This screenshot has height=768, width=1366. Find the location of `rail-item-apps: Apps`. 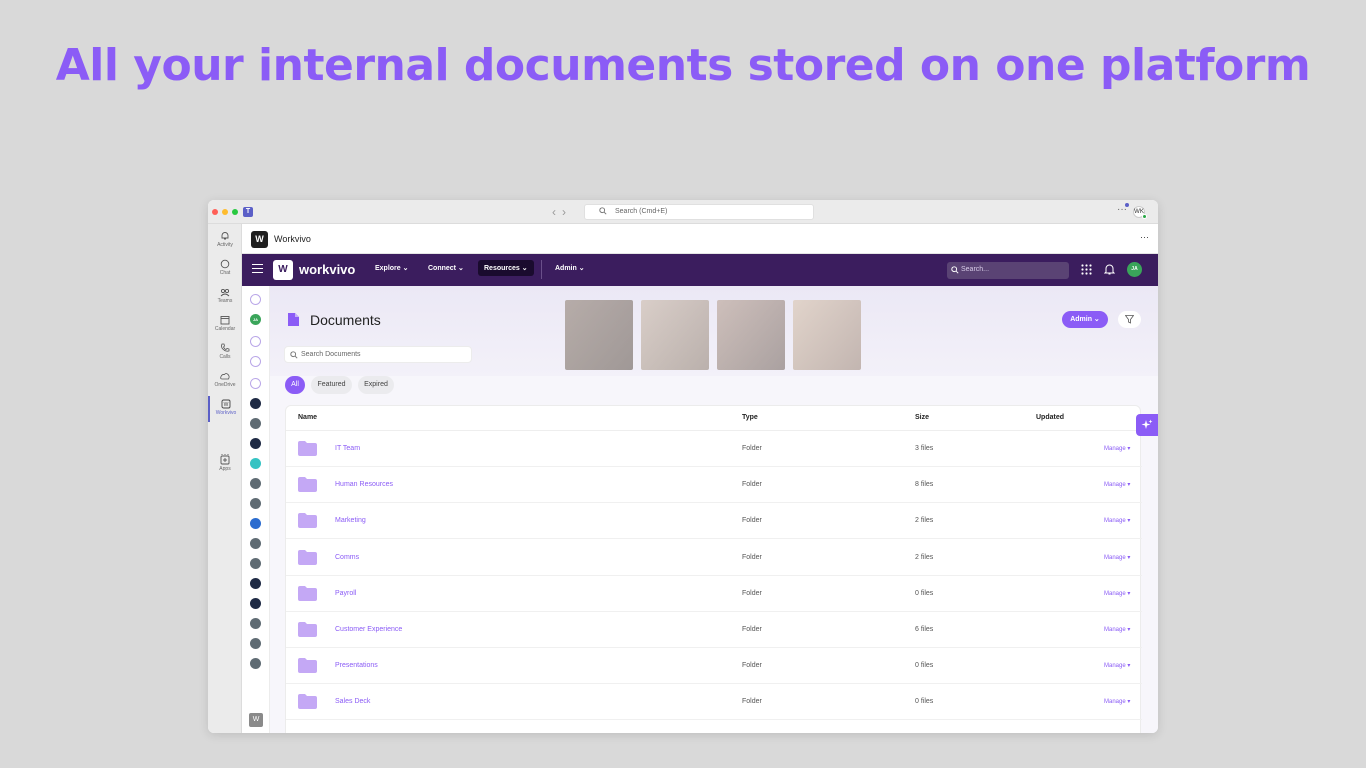

rail-item-apps: Apps is located at coordinates (225, 465).